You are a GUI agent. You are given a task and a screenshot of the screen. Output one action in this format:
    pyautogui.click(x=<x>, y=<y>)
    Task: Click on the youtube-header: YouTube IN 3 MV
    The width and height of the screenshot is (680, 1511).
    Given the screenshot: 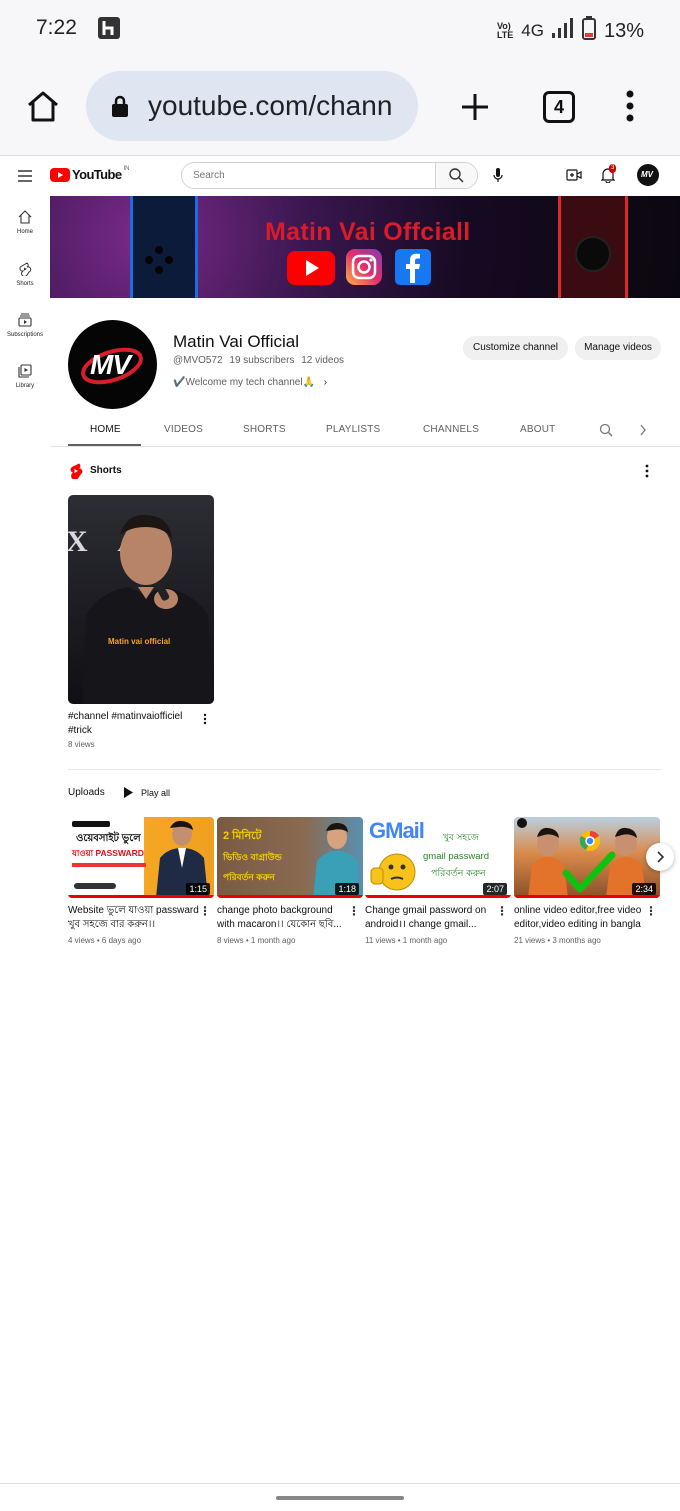 What is the action you would take?
    pyautogui.click(x=340, y=176)
    